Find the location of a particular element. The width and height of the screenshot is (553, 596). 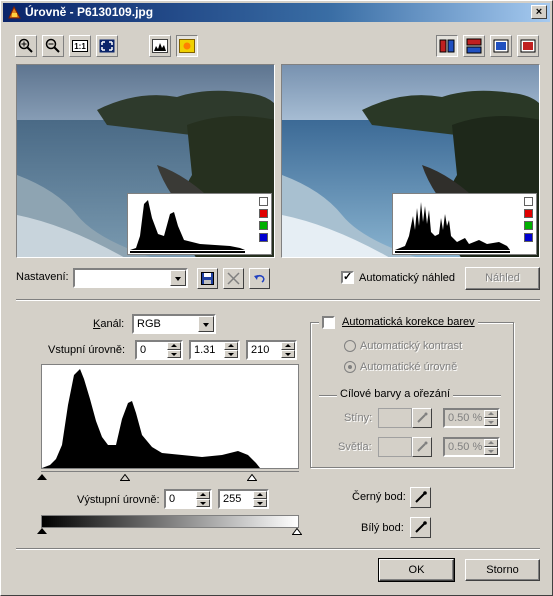

output-white-value: 255 is located at coordinates (232, 499).